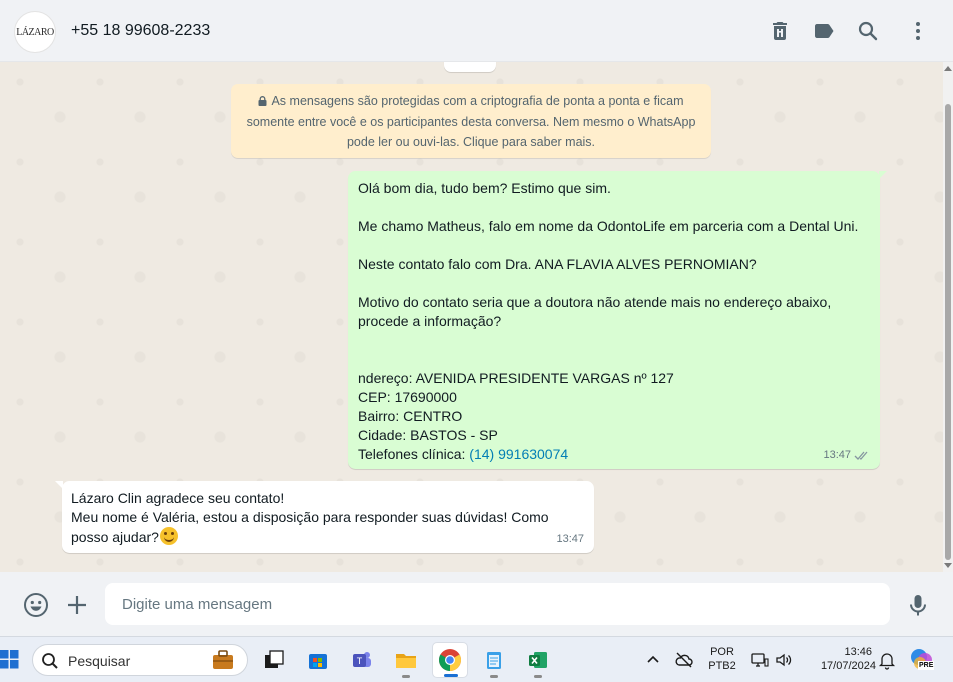  Describe the element at coordinates (484, 188) in the screenshot. I see `message-line: Olá bom dia, tudo bem? Estimo que sim.` at that location.